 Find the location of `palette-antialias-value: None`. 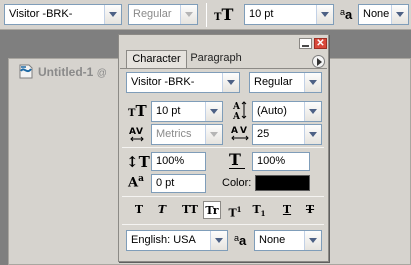

palette-antialias-value: None is located at coordinates (272, 240).